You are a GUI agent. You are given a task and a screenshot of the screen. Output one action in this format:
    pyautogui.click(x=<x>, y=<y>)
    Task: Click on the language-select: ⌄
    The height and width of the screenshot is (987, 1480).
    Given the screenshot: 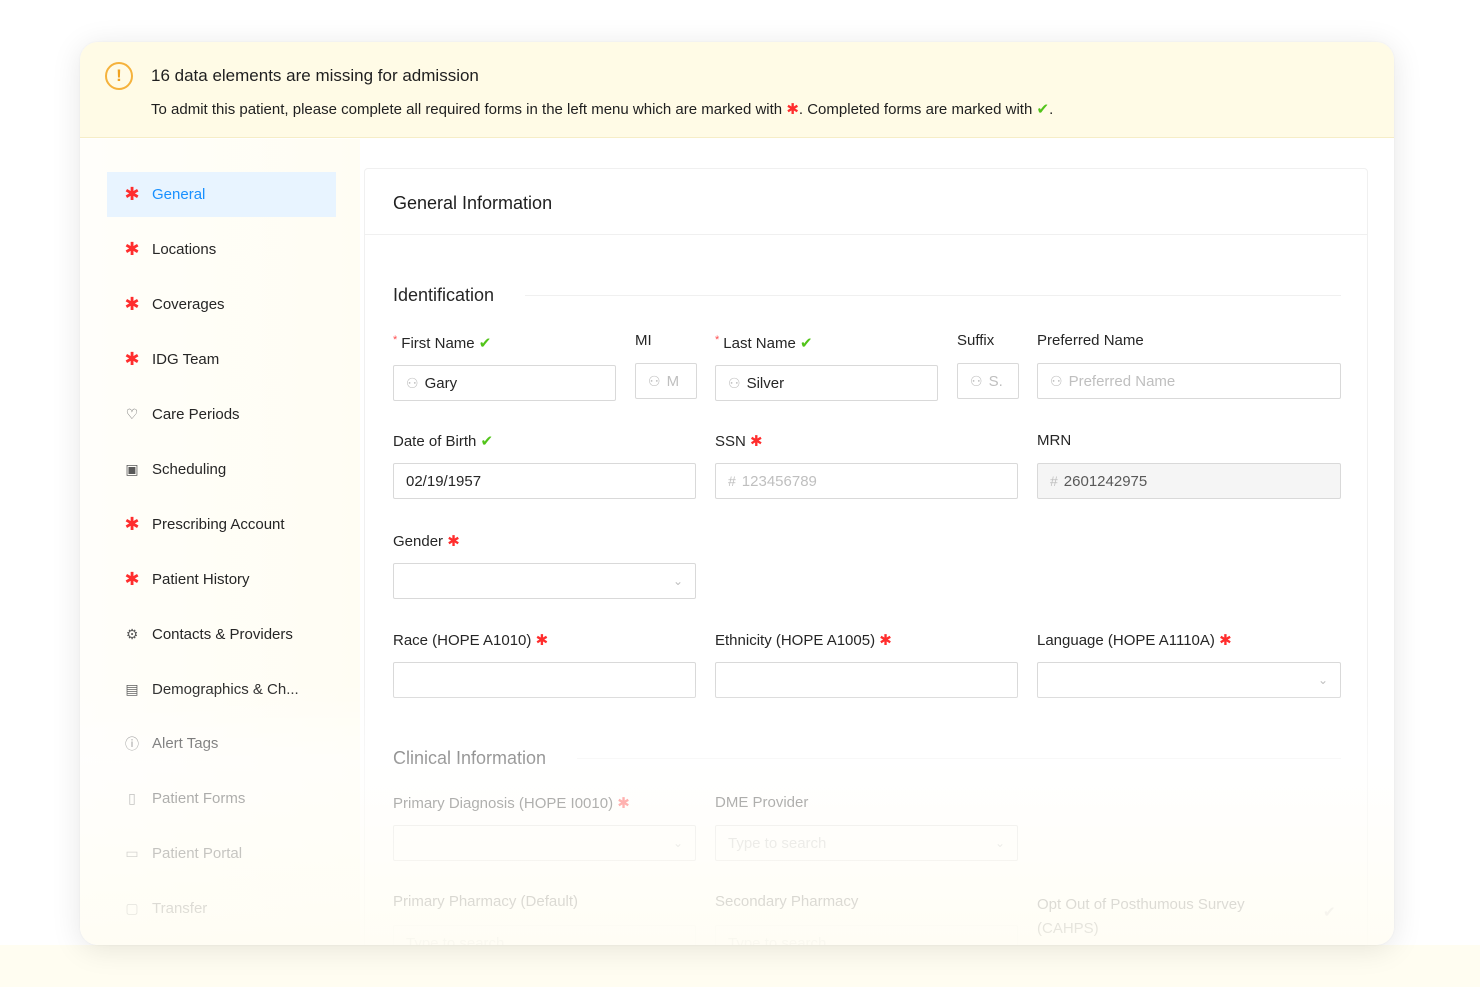 What is the action you would take?
    pyautogui.click(x=1189, y=680)
    